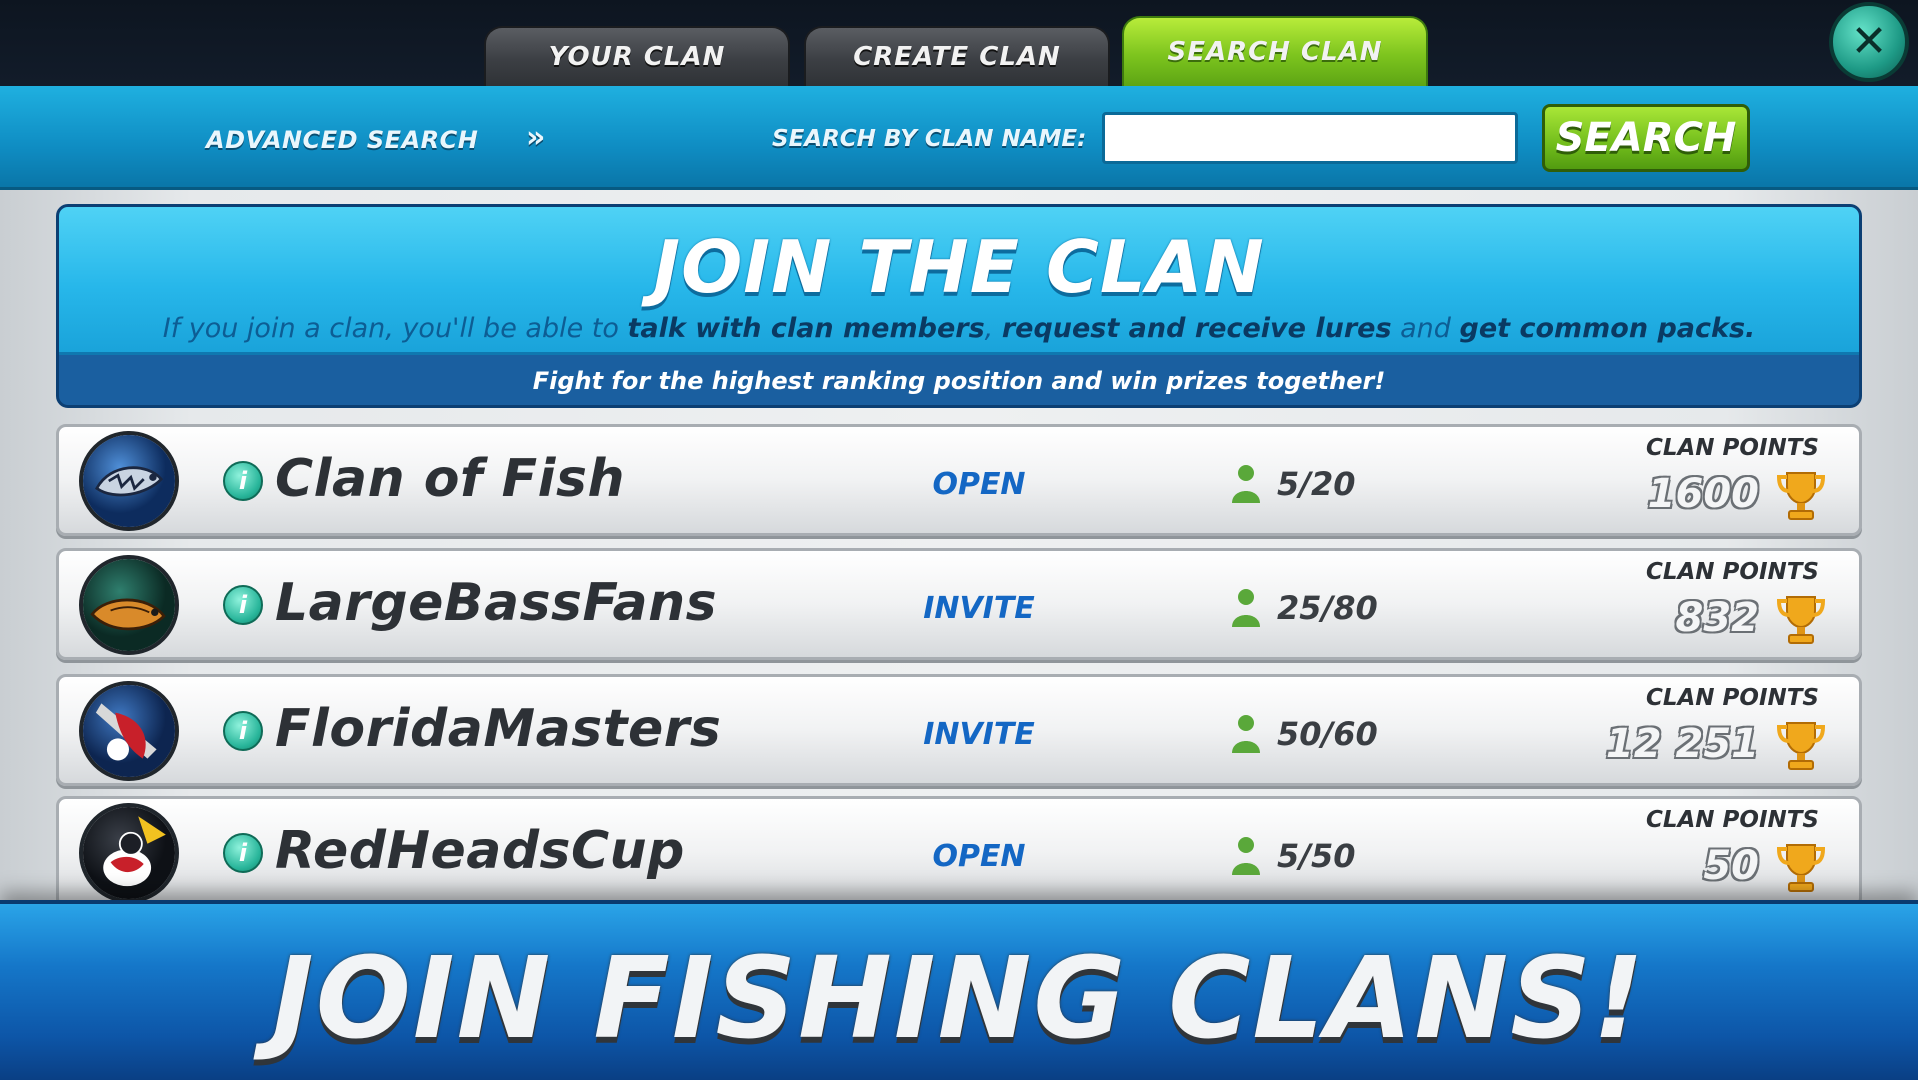 This screenshot has height=1080, width=1918. What do you see at coordinates (959, 999) in the screenshot?
I see `promo-banner-title: JOIN FISHING CLANS!` at bounding box center [959, 999].